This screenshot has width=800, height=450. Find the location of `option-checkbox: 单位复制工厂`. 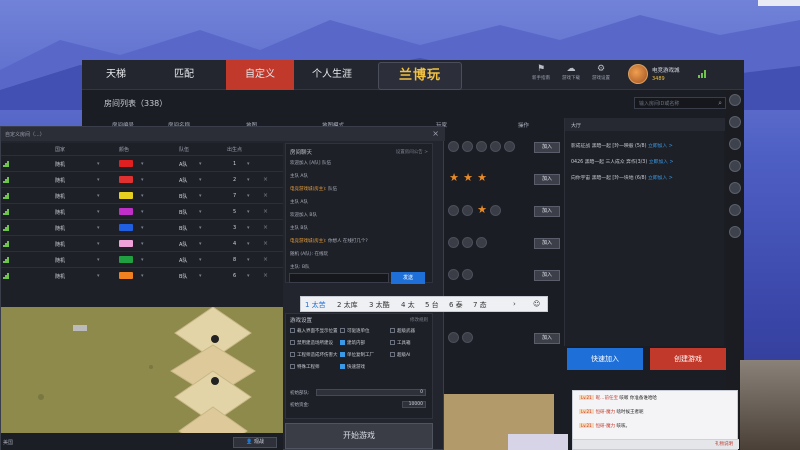

option-checkbox: 单位复制工厂 is located at coordinates (357, 355).